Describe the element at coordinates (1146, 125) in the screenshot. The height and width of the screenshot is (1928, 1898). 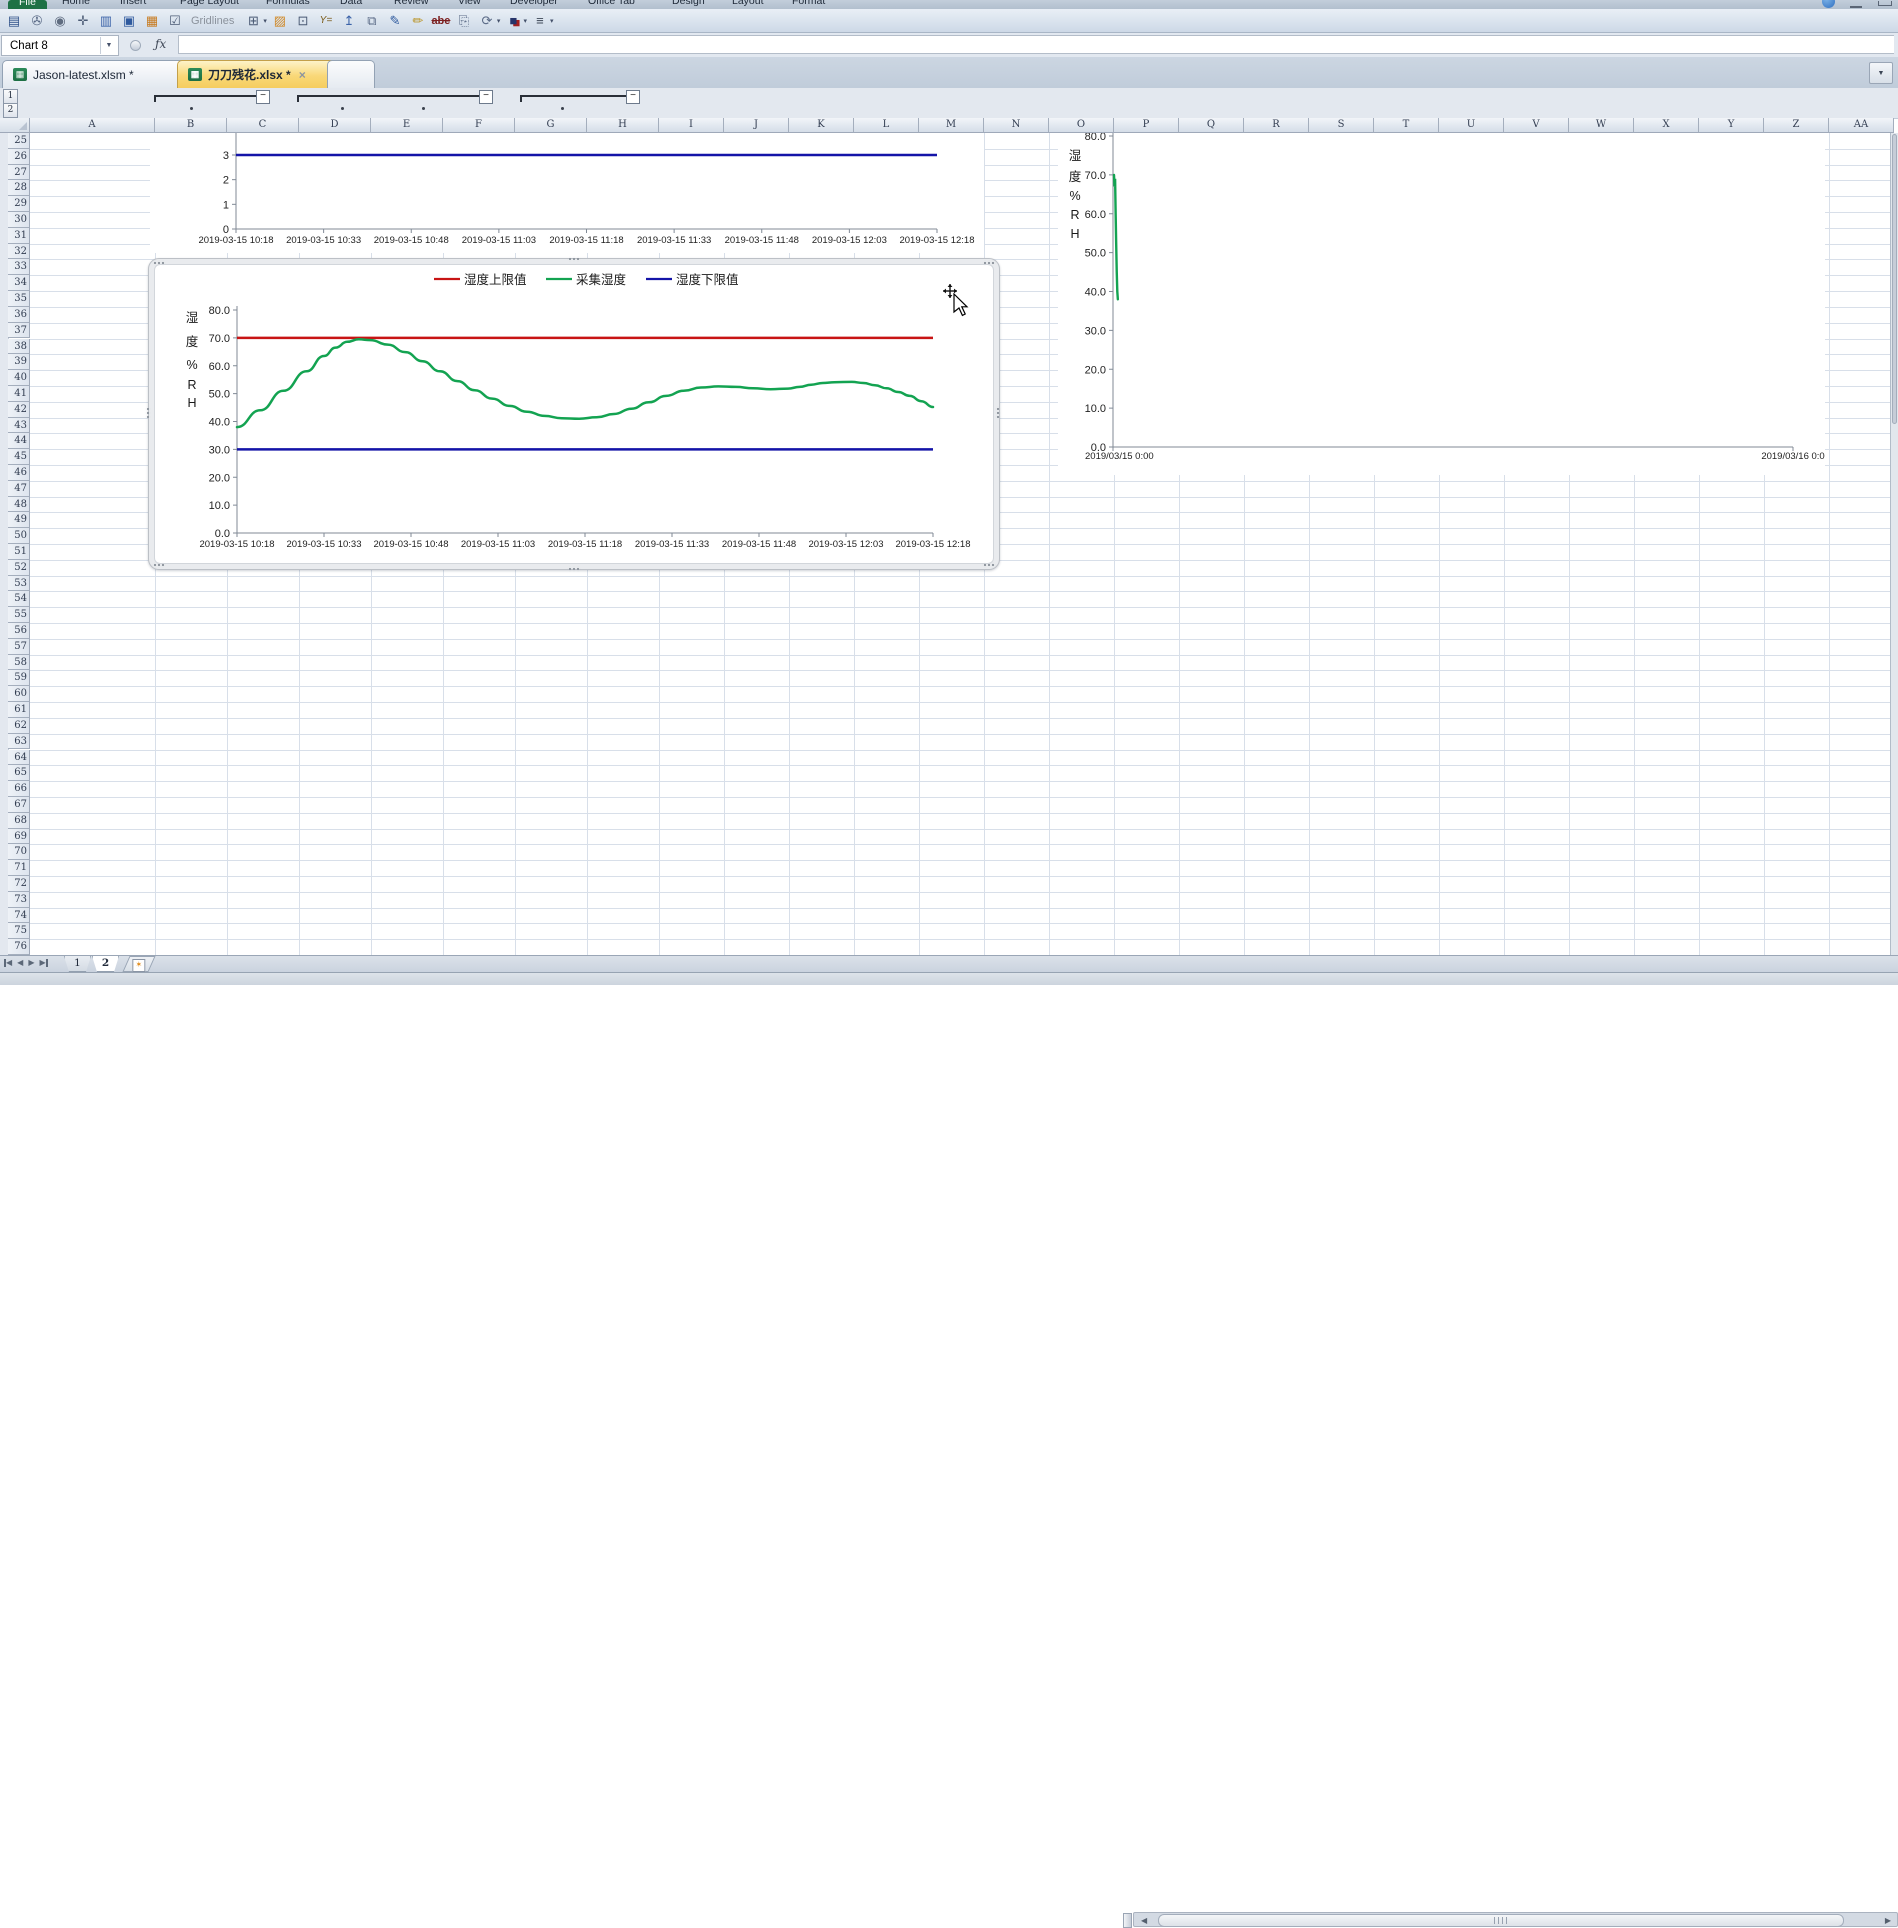
I see `column-header-P: P` at that location.